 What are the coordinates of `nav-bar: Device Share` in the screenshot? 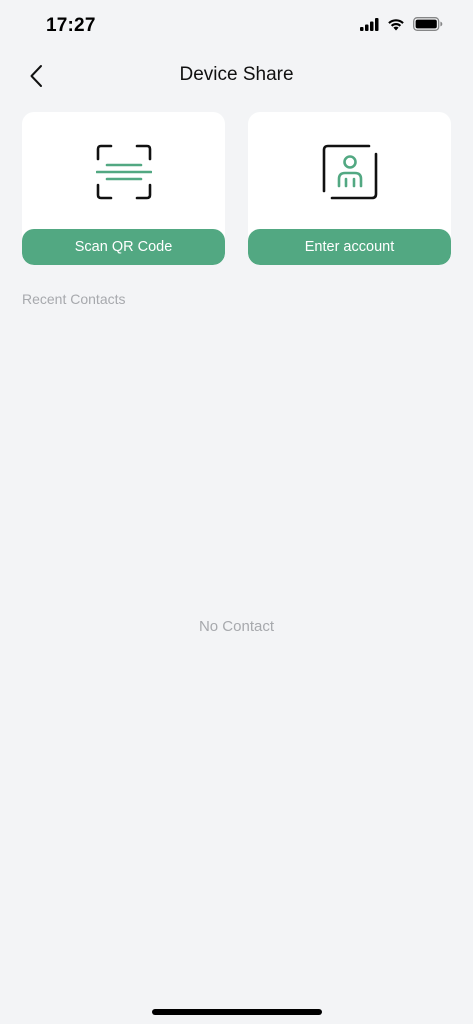 It's located at (236, 76).